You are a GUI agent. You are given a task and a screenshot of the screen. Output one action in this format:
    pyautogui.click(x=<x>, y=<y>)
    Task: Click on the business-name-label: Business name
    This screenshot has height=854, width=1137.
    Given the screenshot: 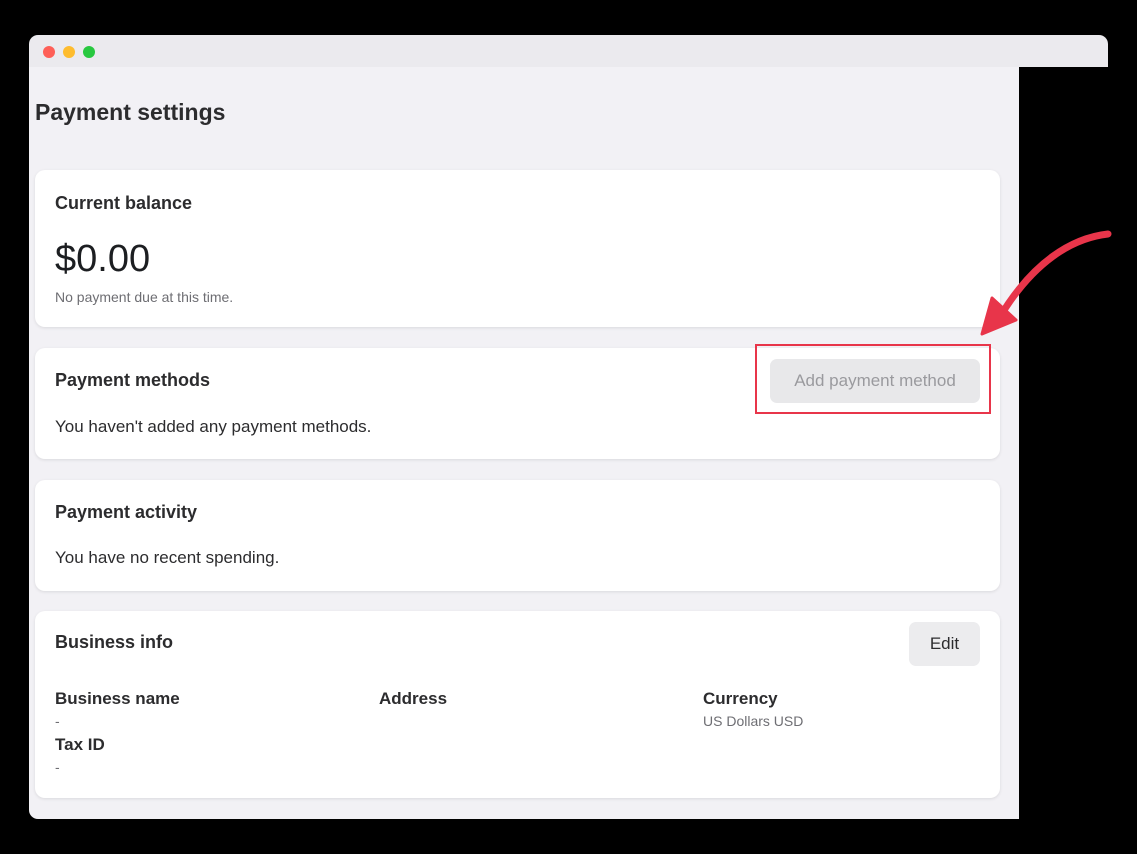 What is the action you would take?
    pyautogui.click(x=117, y=698)
    